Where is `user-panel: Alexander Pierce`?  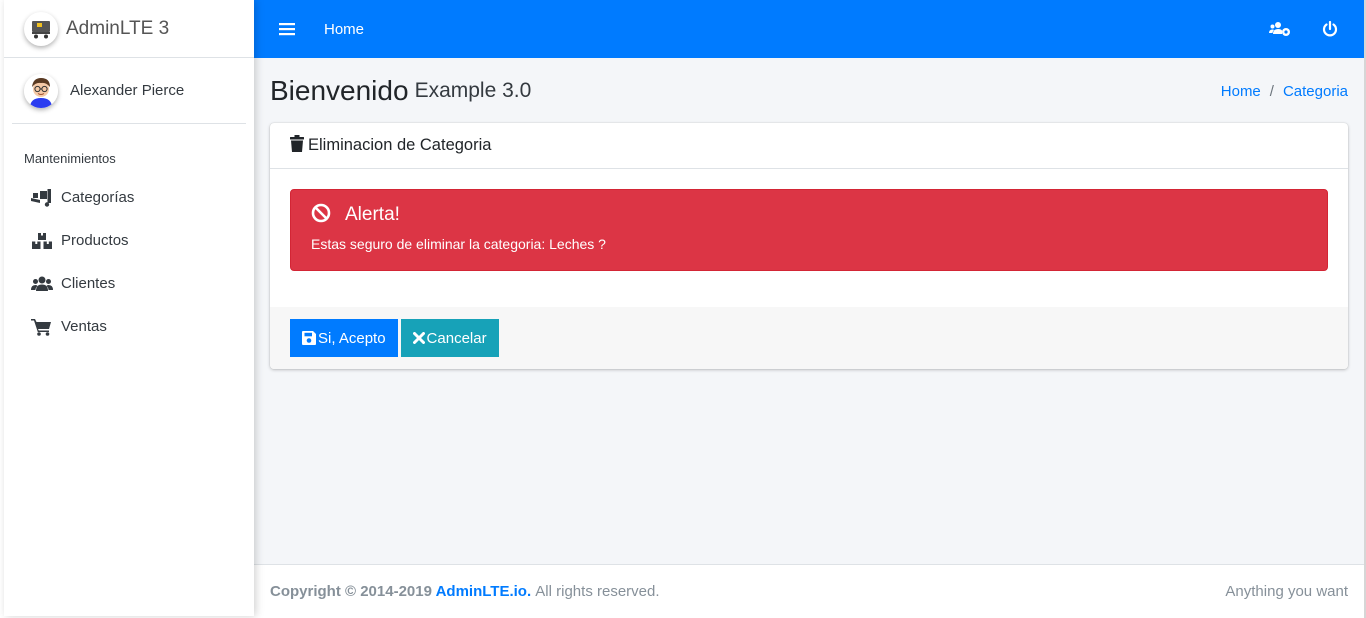 user-panel: Alexander Pierce is located at coordinates (129, 91).